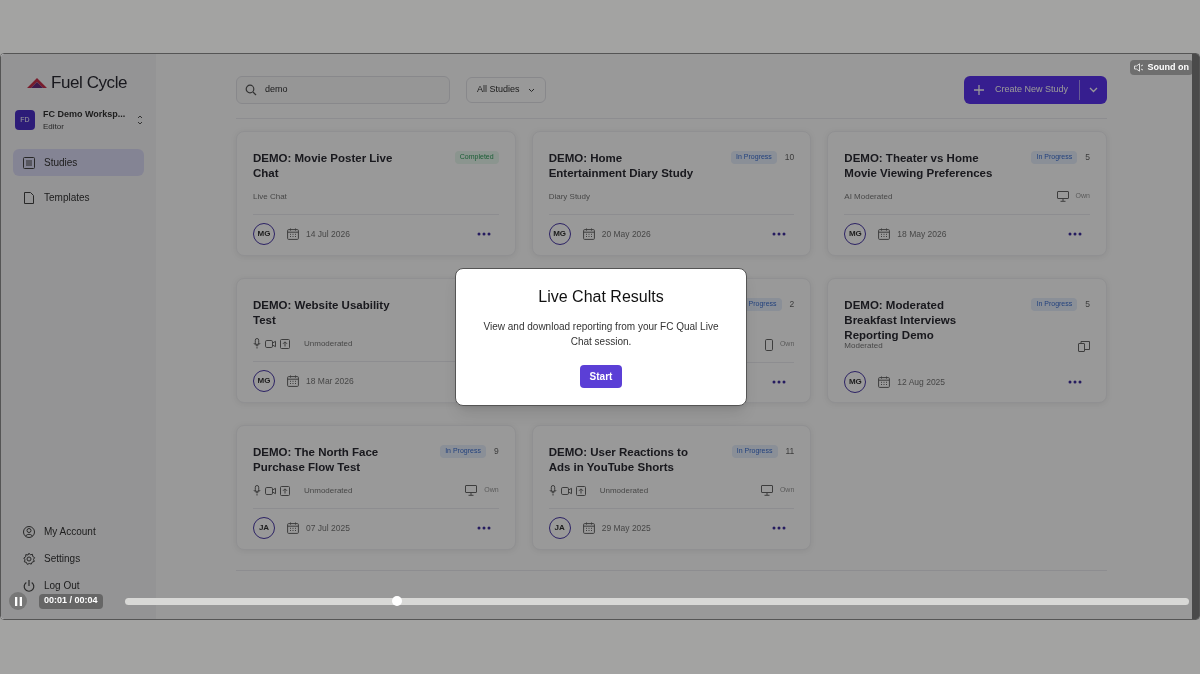 The height and width of the screenshot is (674, 1200). What do you see at coordinates (140, 120) in the screenshot?
I see `chevron-updown-icon` at bounding box center [140, 120].